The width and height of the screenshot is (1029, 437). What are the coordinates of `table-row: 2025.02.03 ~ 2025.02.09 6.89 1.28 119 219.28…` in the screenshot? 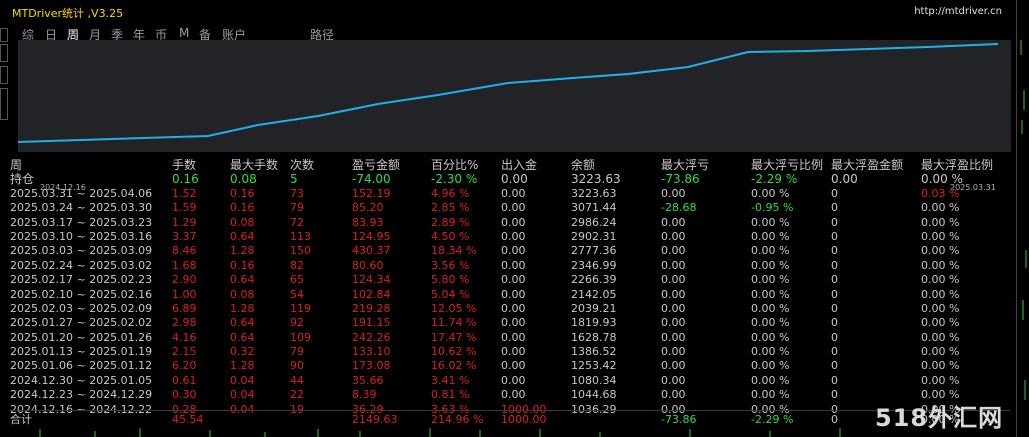 It's located at (510, 309).